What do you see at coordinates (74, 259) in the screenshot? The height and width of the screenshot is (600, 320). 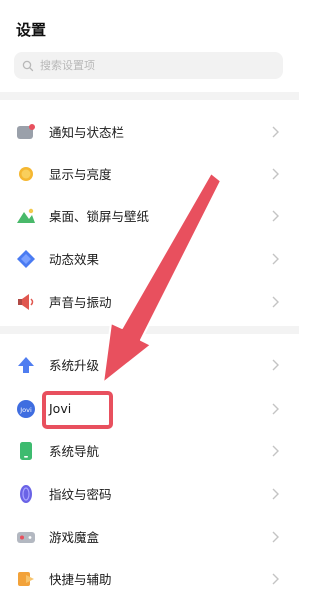 I see `settings-item-label: 动态效果` at bounding box center [74, 259].